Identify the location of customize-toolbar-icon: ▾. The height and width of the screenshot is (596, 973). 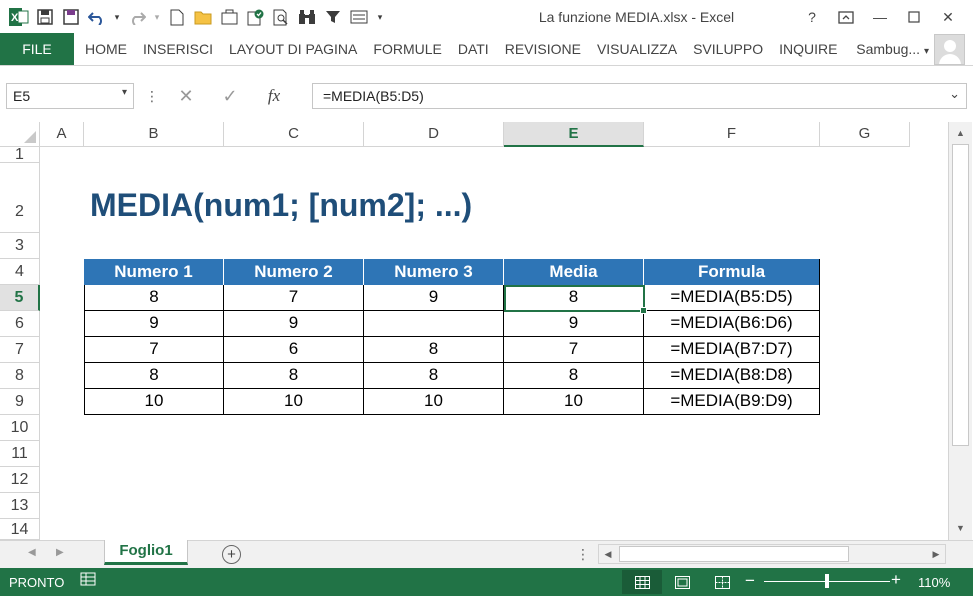
(380, 17).